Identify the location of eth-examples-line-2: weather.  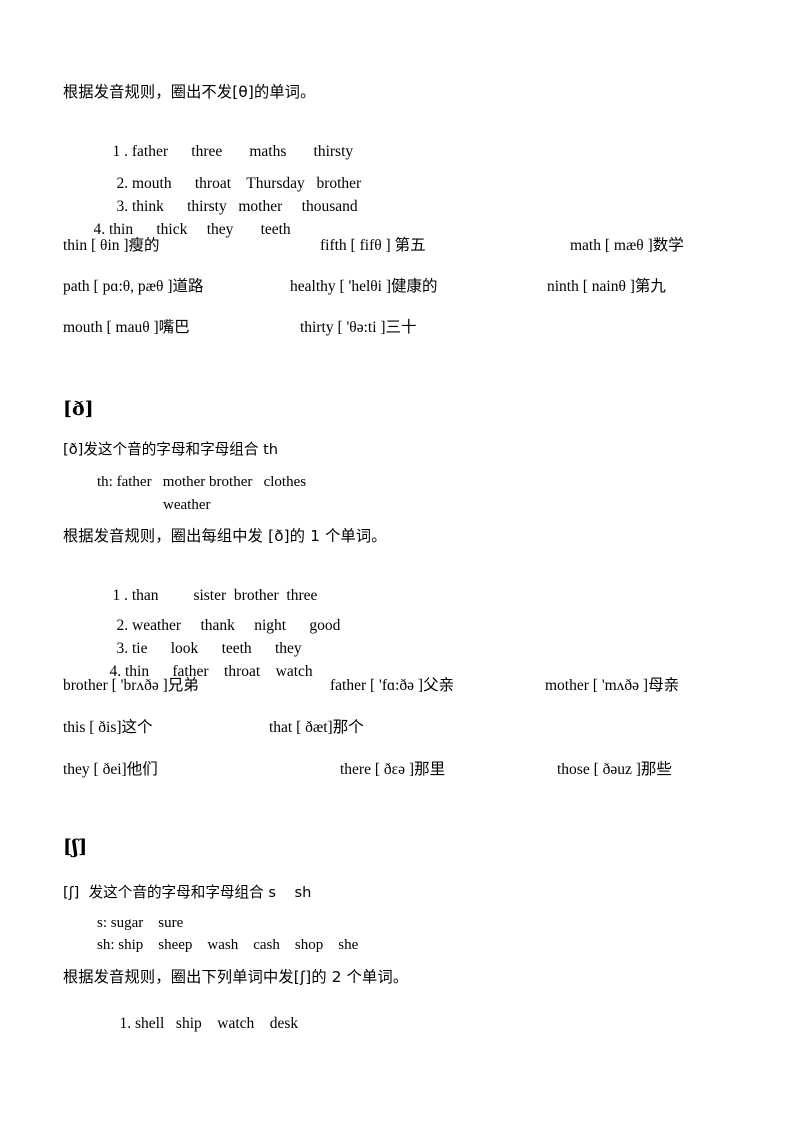
(187, 505).